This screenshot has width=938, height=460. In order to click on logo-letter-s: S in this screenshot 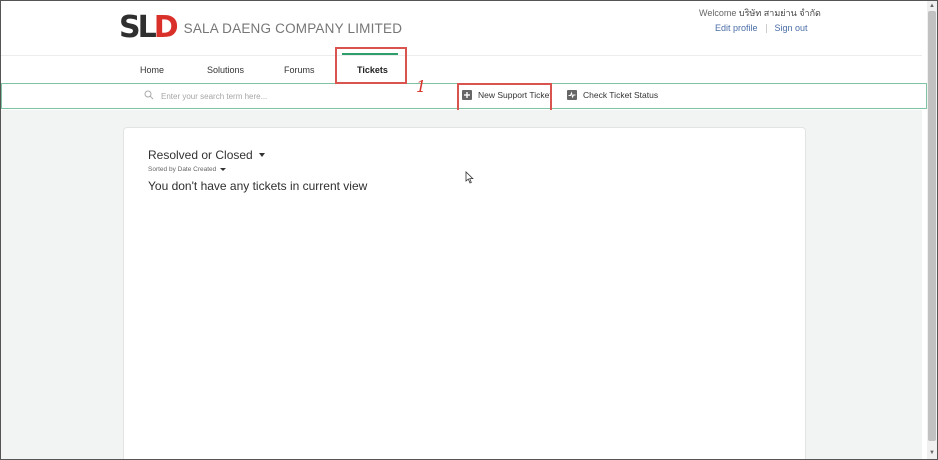, I will do `click(130, 27)`.